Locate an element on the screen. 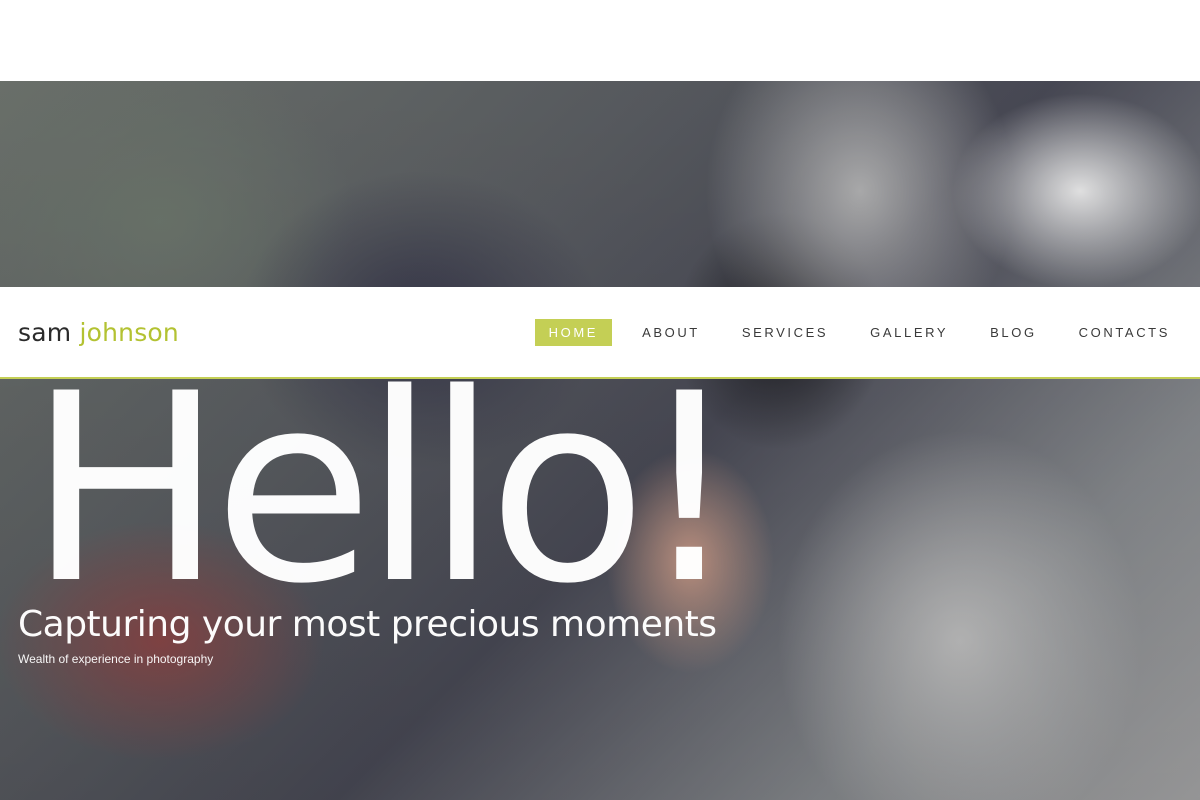 The height and width of the screenshot is (800, 1200). hero-subline: Wealth of experience in photography is located at coordinates (116, 659).